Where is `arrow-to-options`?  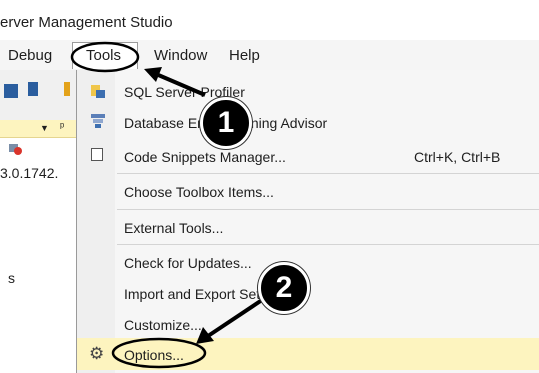
arrow-to-options is located at coordinates (235, 318).